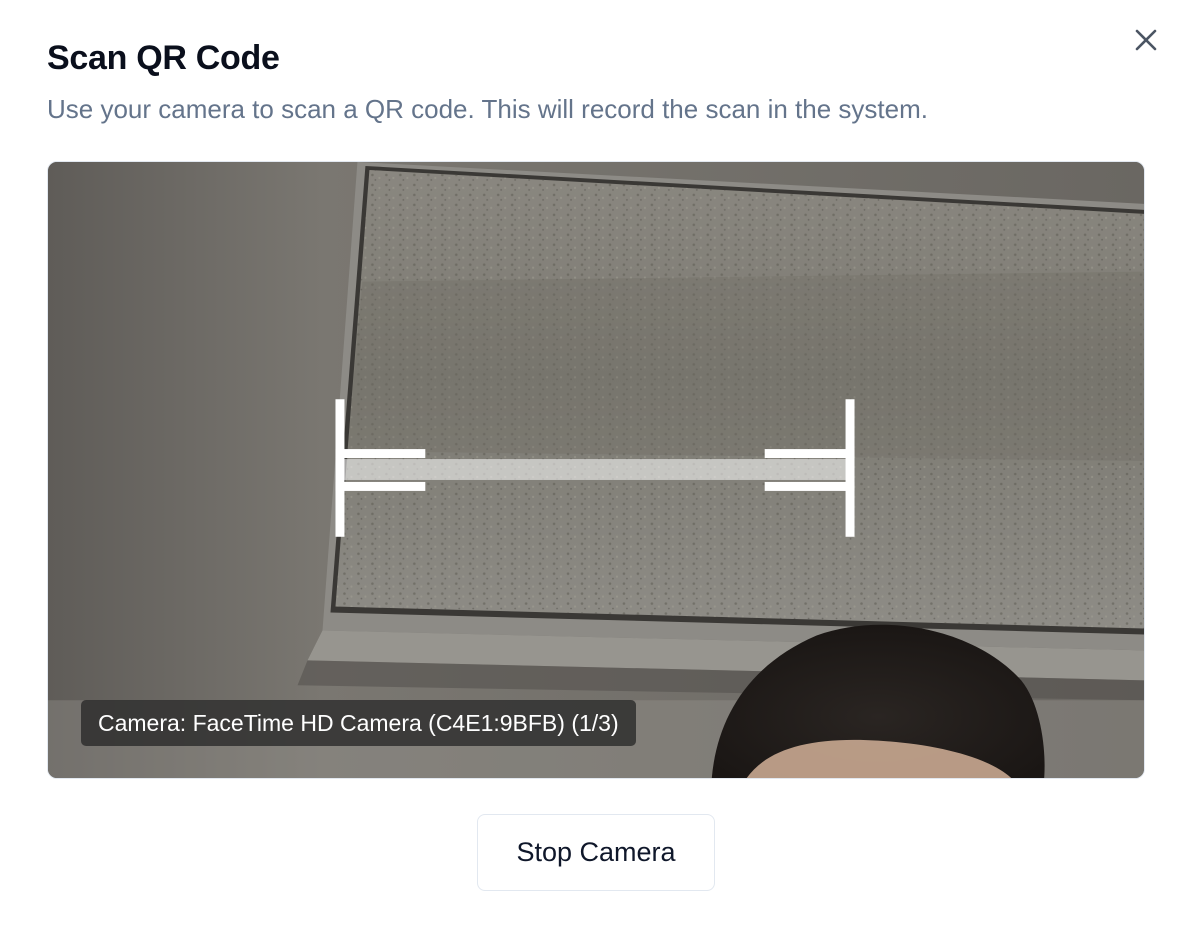 This screenshot has width=1188, height=936. Describe the element at coordinates (163, 58) in the screenshot. I see `dialog-title: Scan QR Code` at that location.